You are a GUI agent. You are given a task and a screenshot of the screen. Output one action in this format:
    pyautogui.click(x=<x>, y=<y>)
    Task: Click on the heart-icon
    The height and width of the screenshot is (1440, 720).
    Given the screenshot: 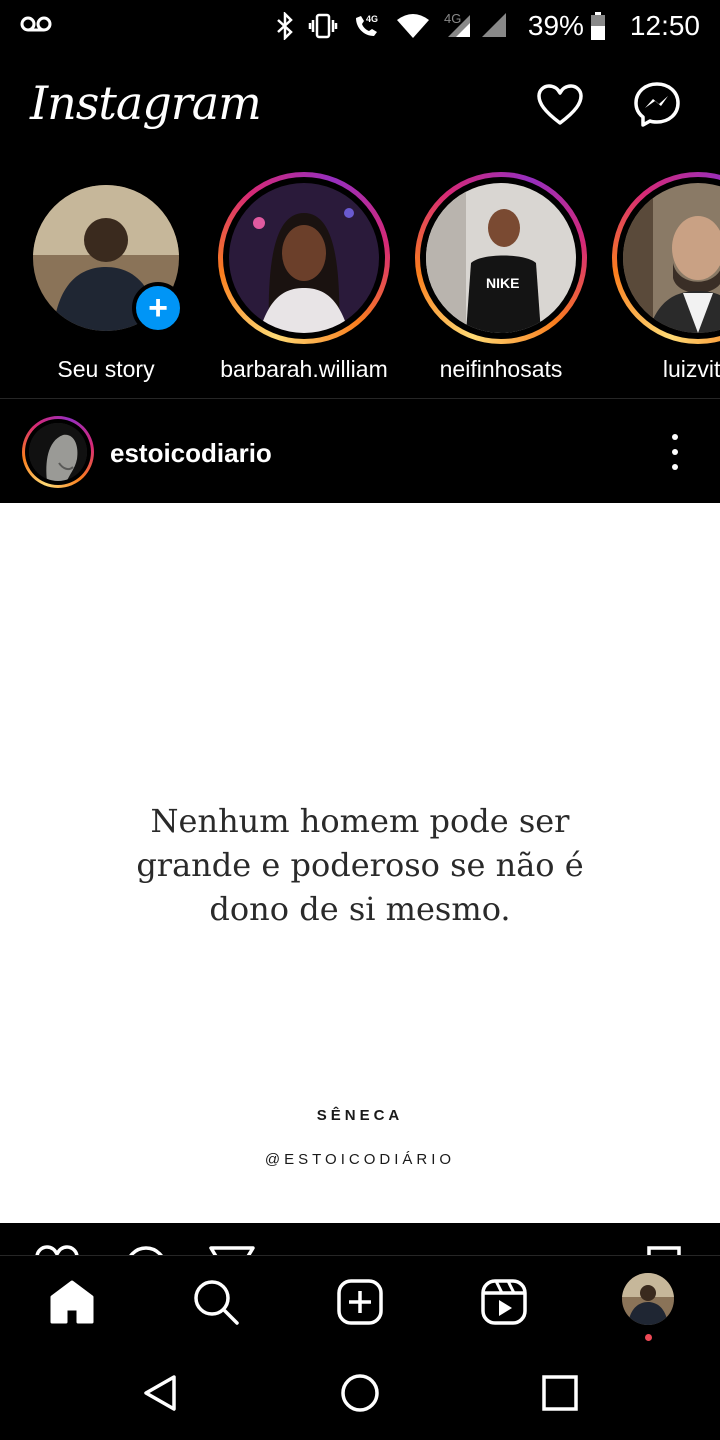 What is the action you would take?
    pyautogui.click(x=560, y=104)
    